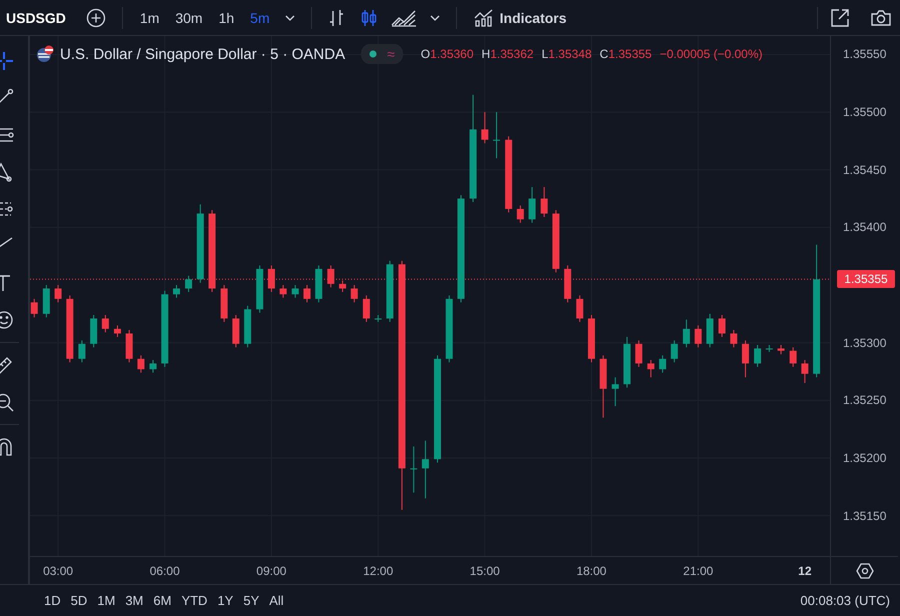 The image size is (900, 616). Describe the element at coordinates (626, 54) in the screenshot. I see `ohlc-value: C1.35355` at that location.